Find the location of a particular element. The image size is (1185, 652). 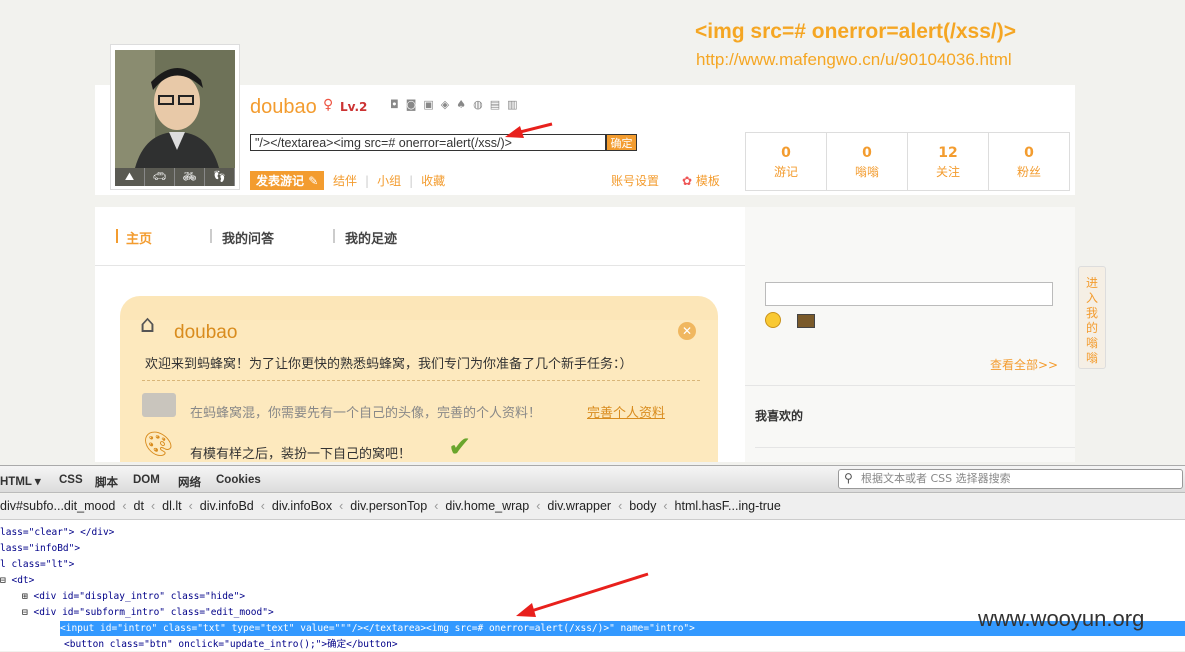

crumb: dt is located at coordinates (139, 506).